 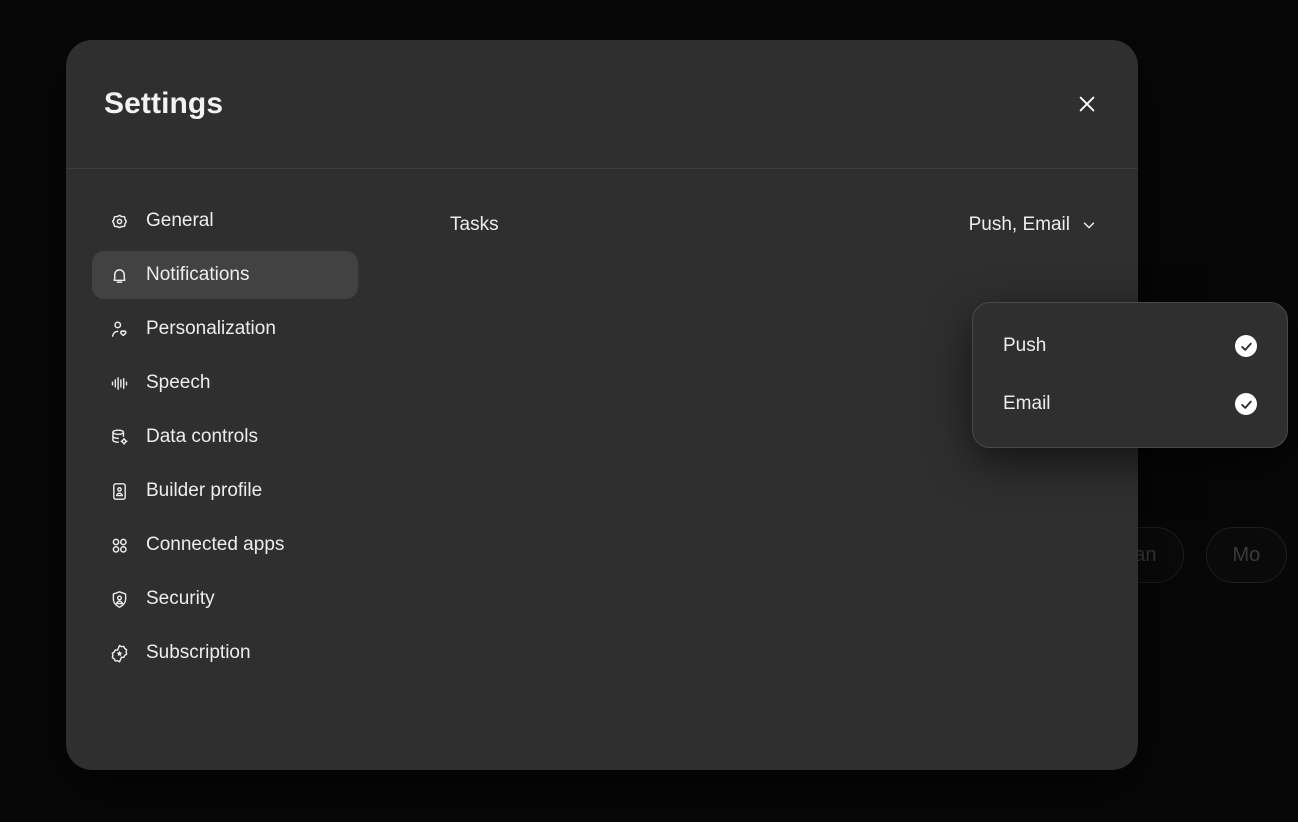 What do you see at coordinates (602, 104) in the screenshot?
I see `modal-header: Settings` at bounding box center [602, 104].